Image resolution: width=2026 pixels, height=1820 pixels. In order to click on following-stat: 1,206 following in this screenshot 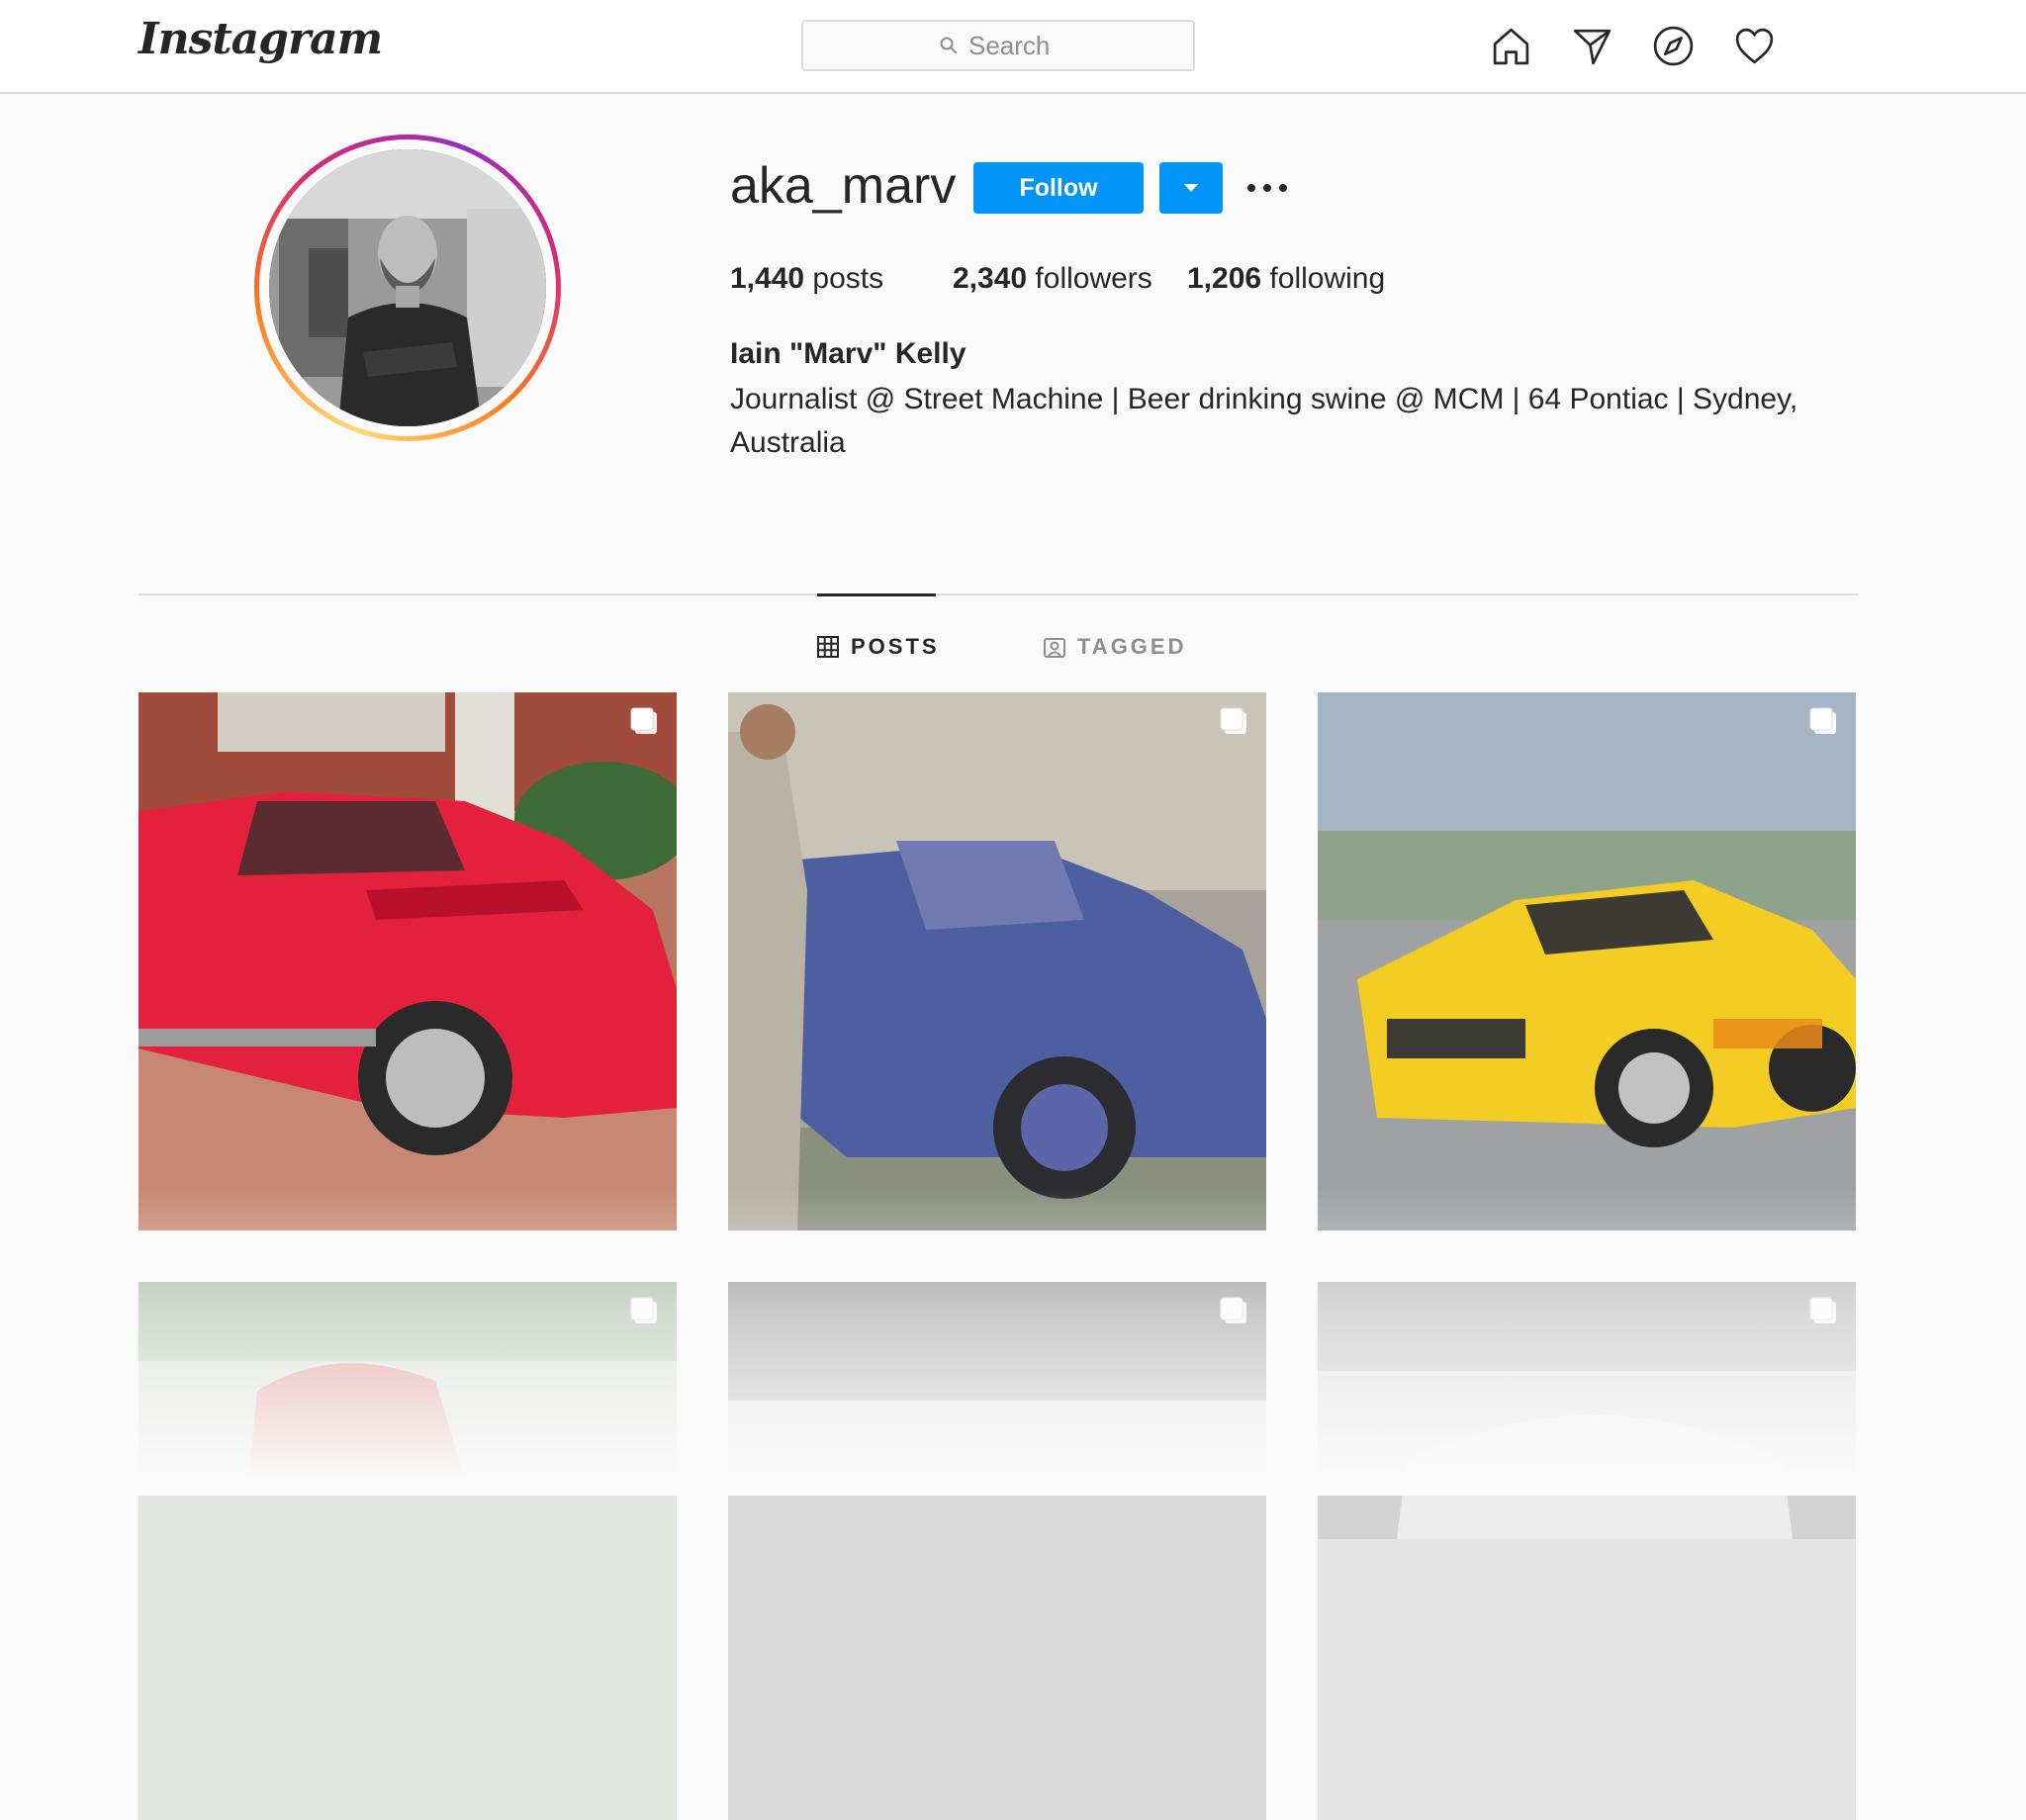, I will do `click(1286, 279)`.